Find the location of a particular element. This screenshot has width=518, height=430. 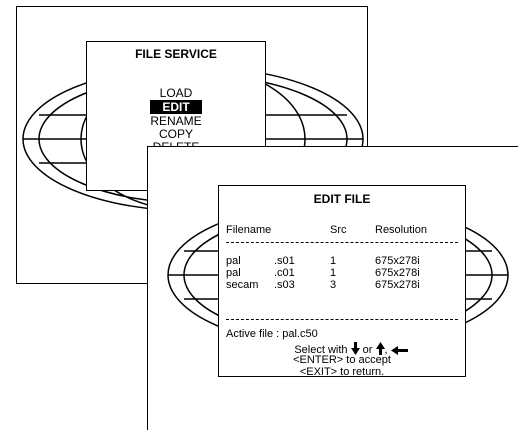

row-extension: .s03 is located at coordinates (284, 285).